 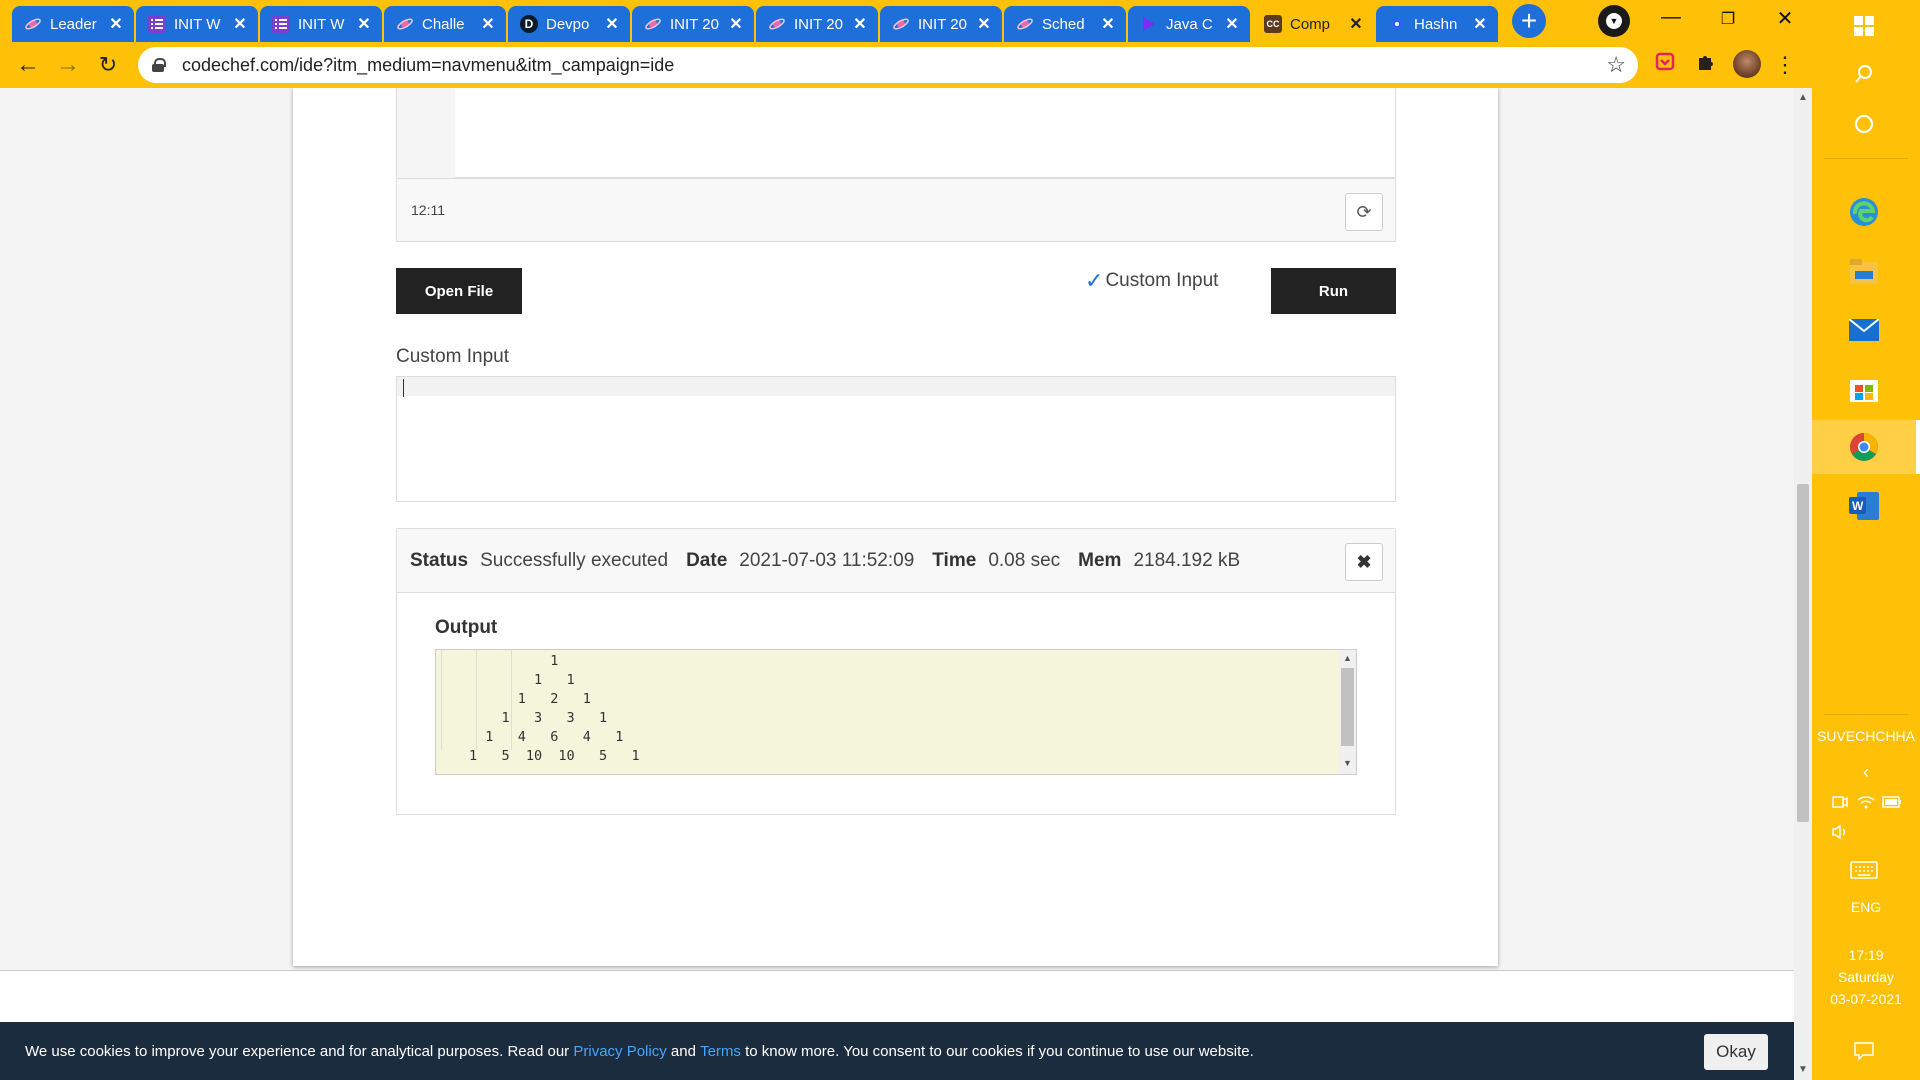 What do you see at coordinates (428, 210) in the screenshot?
I see `cursor-position: 12:11` at bounding box center [428, 210].